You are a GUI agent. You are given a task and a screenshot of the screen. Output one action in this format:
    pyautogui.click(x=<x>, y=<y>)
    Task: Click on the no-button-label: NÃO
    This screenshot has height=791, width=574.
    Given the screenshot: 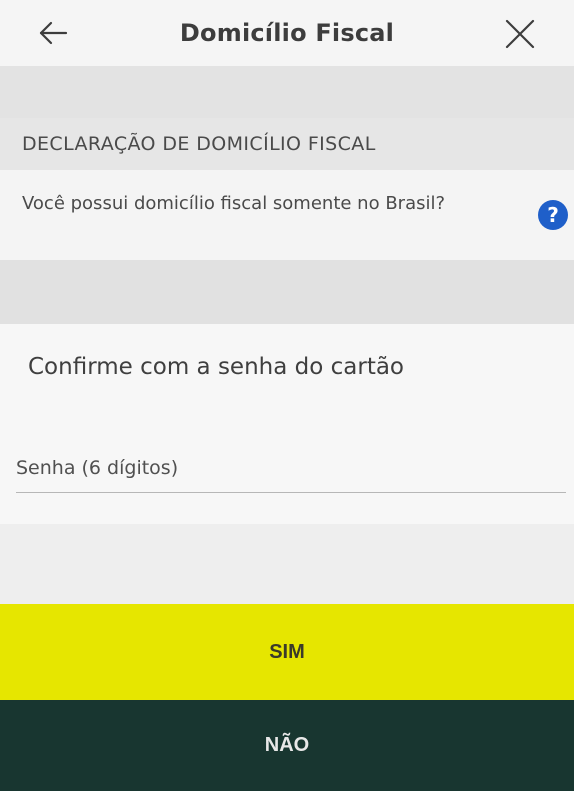 What is the action you would take?
    pyautogui.click(x=287, y=745)
    